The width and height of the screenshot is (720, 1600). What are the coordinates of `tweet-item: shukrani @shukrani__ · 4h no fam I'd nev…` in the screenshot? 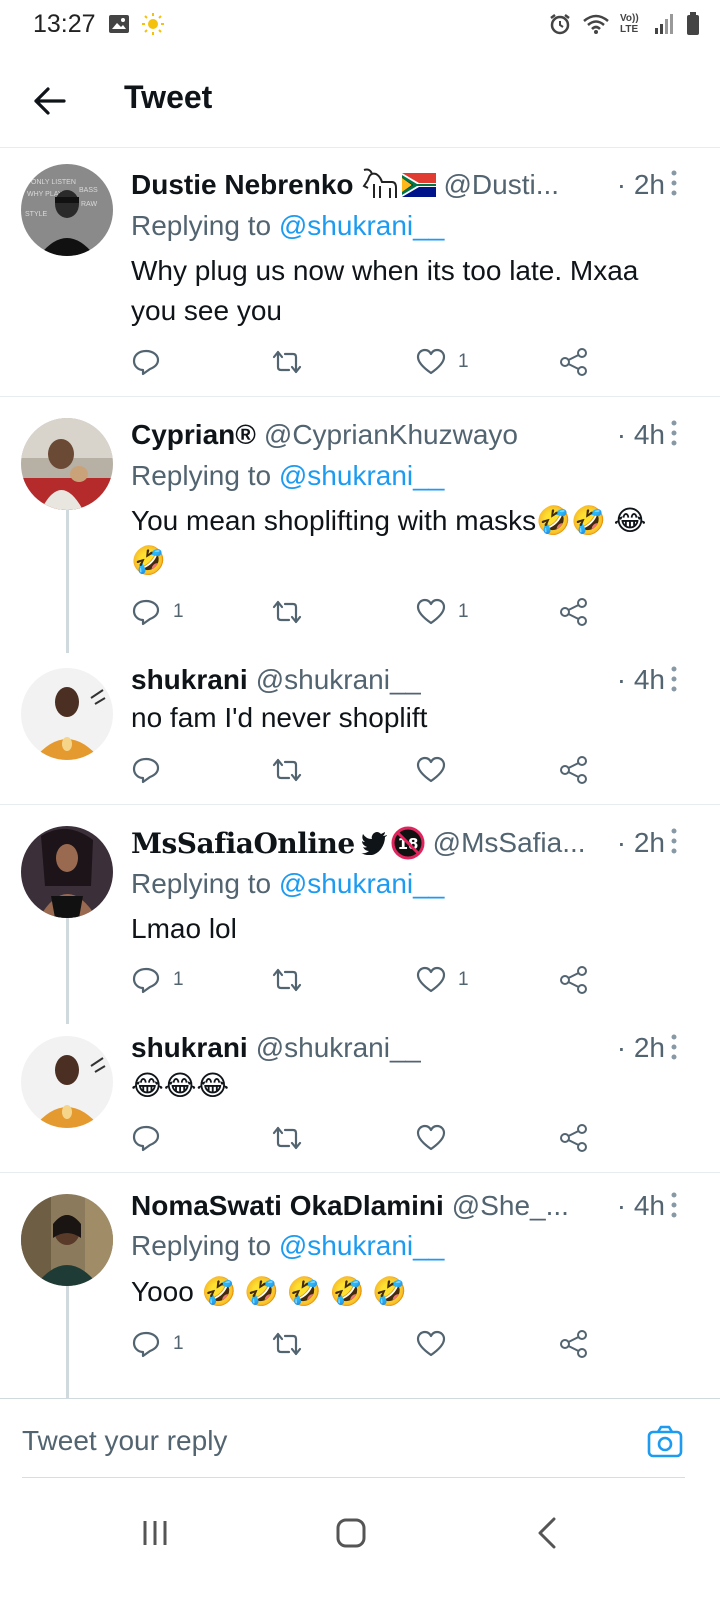 It's located at (360, 731).